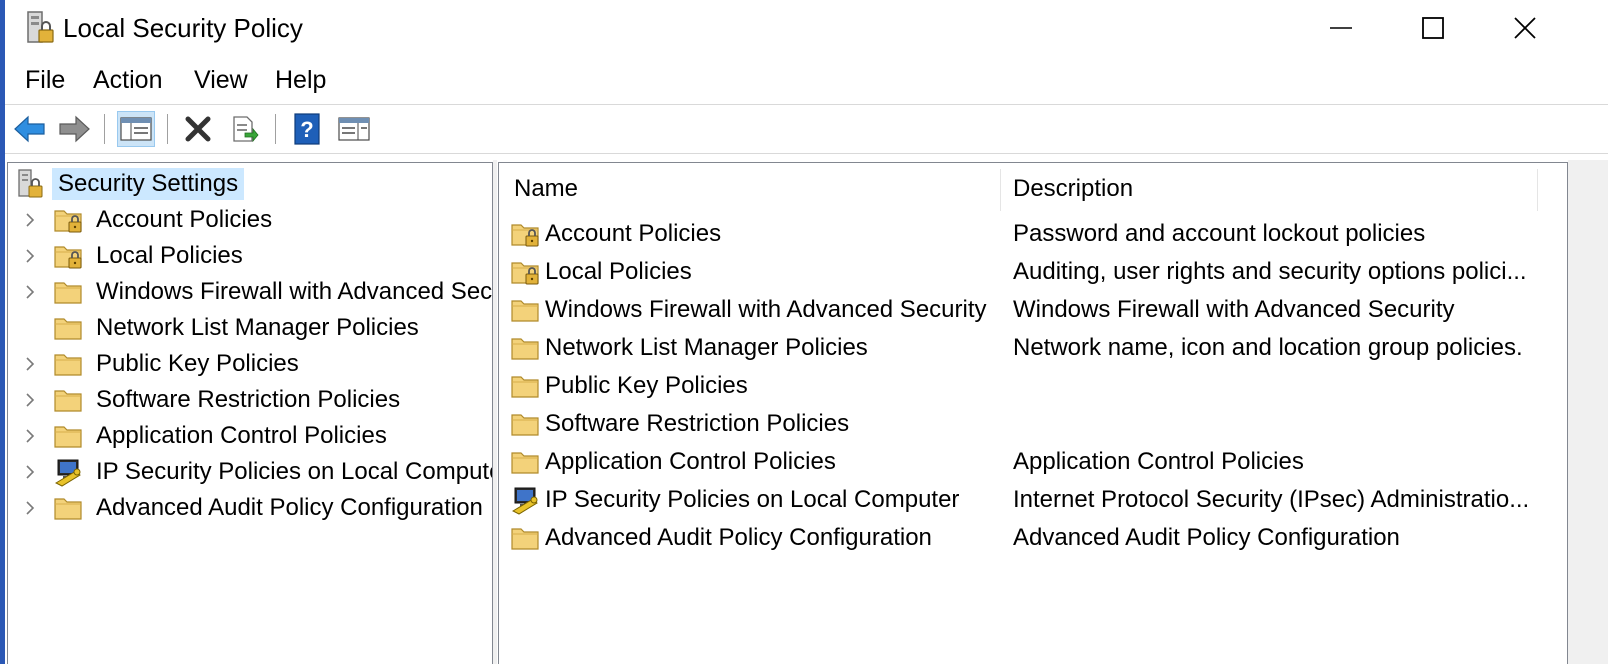 This screenshot has width=1608, height=664. I want to click on tree-item-label: Account Policies, so click(184, 219).